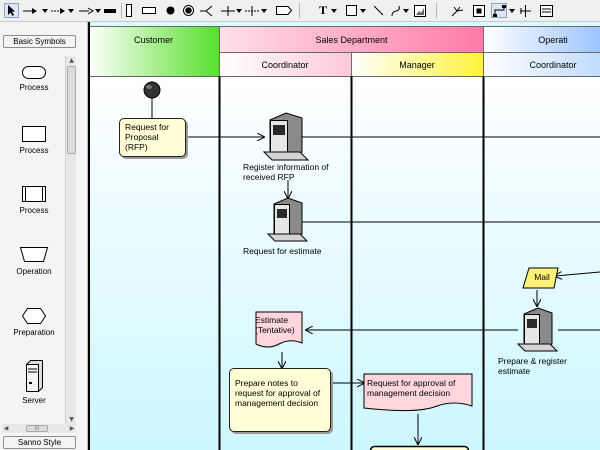 The height and width of the screenshot is (450, 600). What do you see at coordinates (286, 172) in the screenshot?
I see `label-register-info: Register information of received RFP` at bounding box center [286, 172].